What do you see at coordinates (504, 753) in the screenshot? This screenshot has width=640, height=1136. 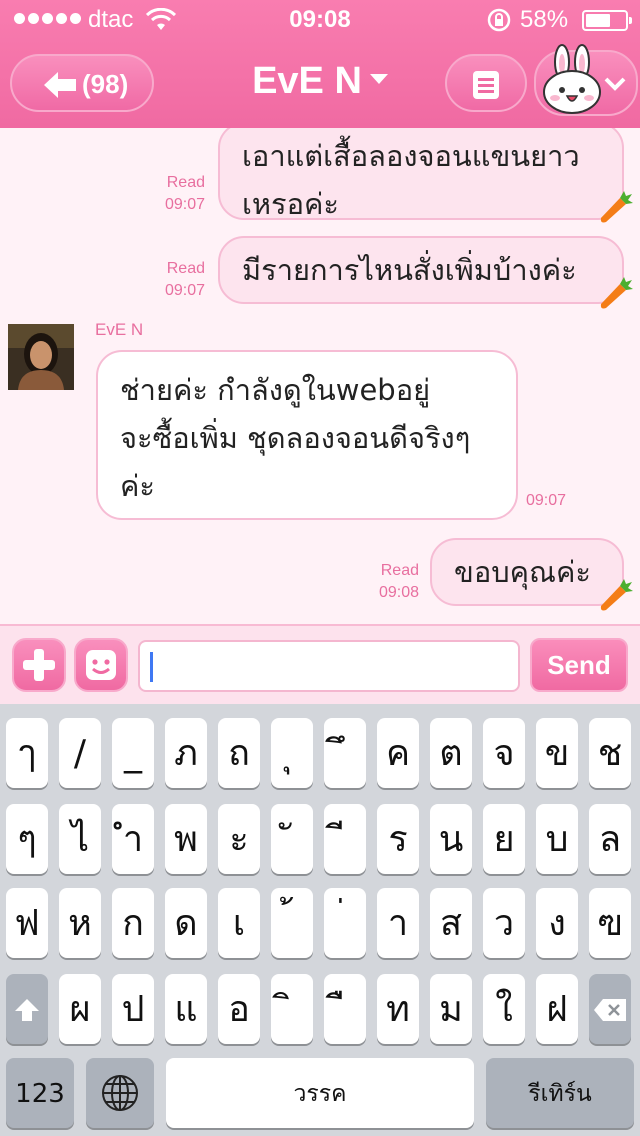 I see `key: จ` at bounding box center [504, 753].